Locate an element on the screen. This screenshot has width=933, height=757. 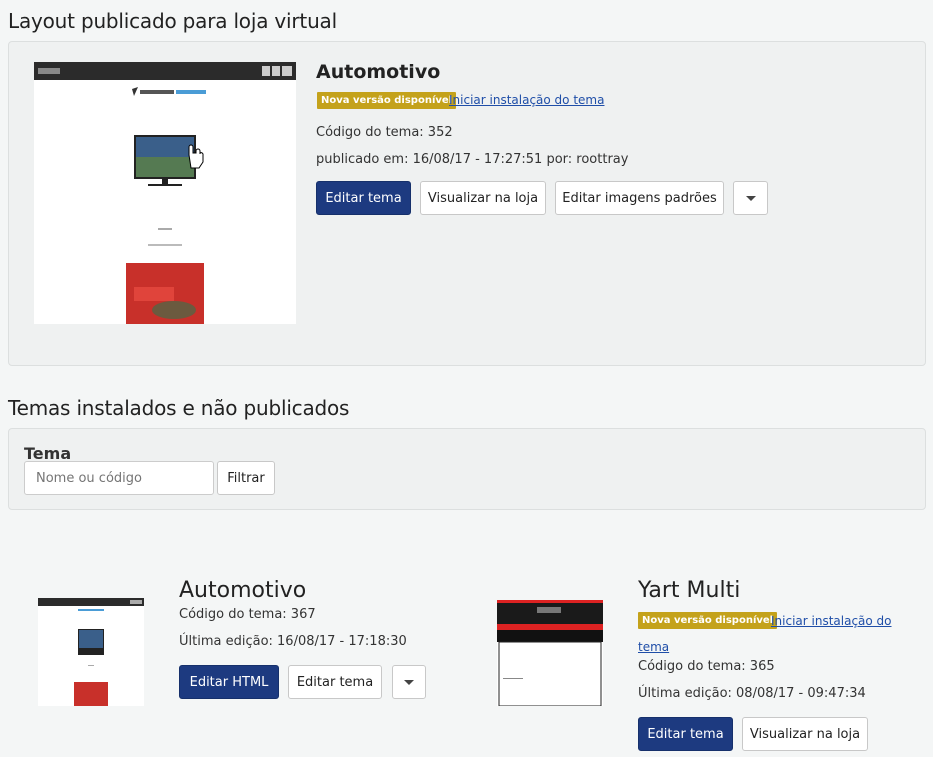
edit-default-images-button: Editar imagens padrões is located at coordinates (639, 198).